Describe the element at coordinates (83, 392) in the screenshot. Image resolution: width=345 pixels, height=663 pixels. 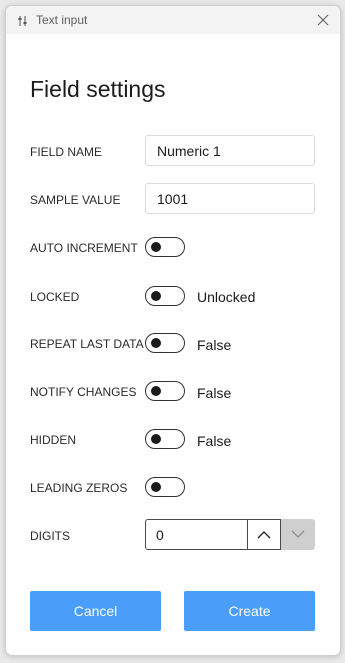
I see `notify-changes-label: NOTIFY CHANGES` at that location.